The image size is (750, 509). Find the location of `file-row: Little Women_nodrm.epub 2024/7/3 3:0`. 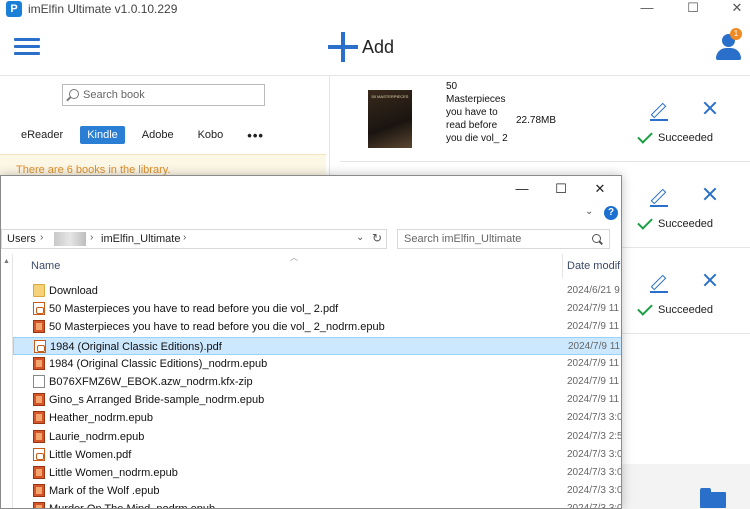

file-row: Little Women_nodrm.epub 2024/7/3 3:0 is located at coordinates (317, 473).